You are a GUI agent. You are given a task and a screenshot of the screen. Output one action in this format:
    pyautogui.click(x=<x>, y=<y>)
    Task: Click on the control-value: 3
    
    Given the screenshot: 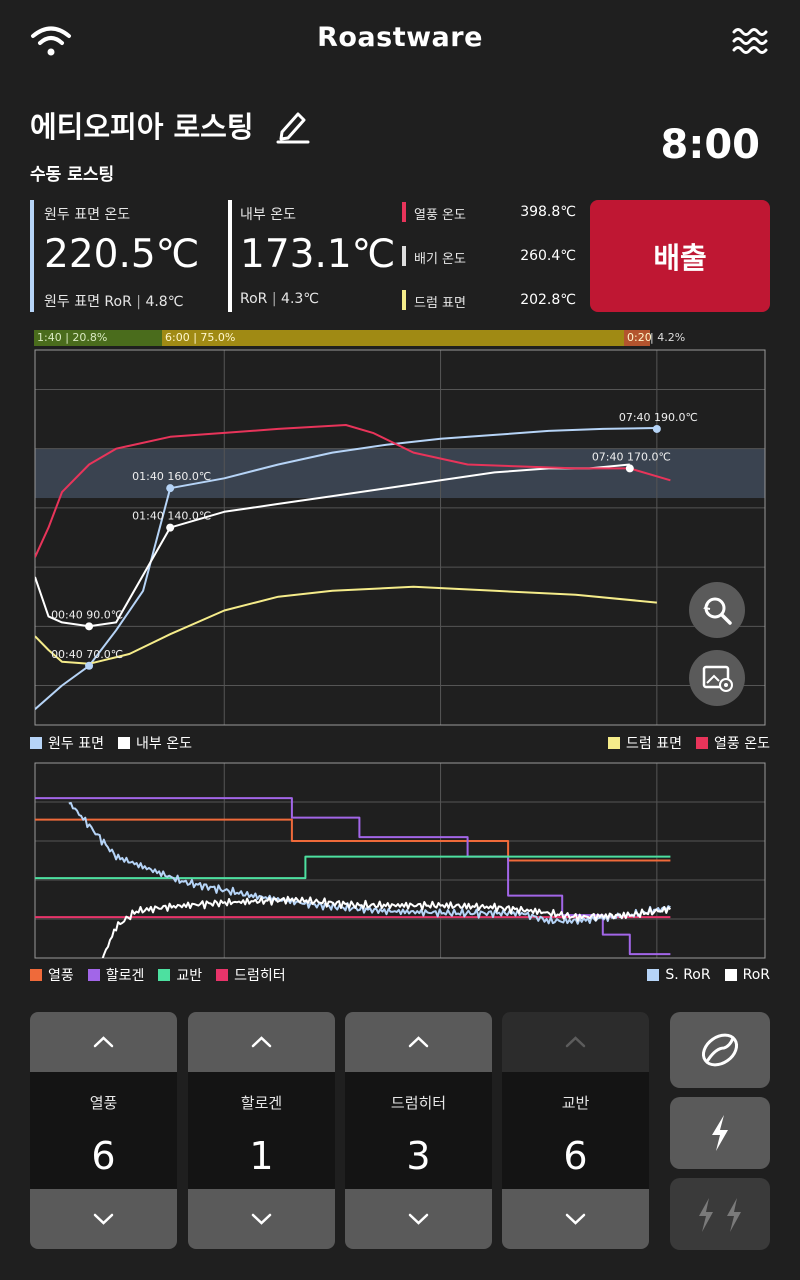 What is the action you would take?
    pyautogui.click(x=418, y=1156)
    